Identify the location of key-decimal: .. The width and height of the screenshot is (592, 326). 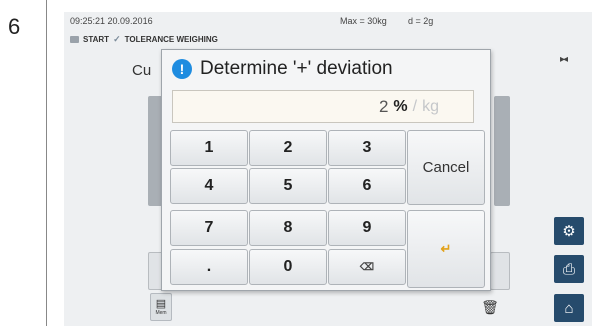
(209, 267).